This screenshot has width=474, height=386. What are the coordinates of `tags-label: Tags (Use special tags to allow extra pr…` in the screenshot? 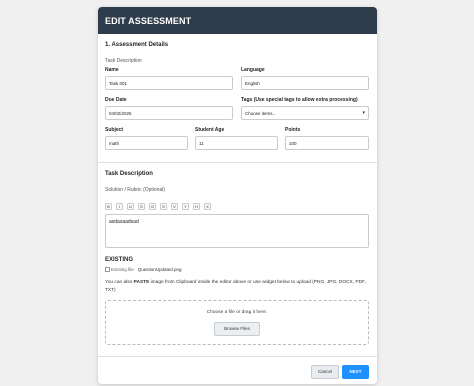 It's located at (299, 100).